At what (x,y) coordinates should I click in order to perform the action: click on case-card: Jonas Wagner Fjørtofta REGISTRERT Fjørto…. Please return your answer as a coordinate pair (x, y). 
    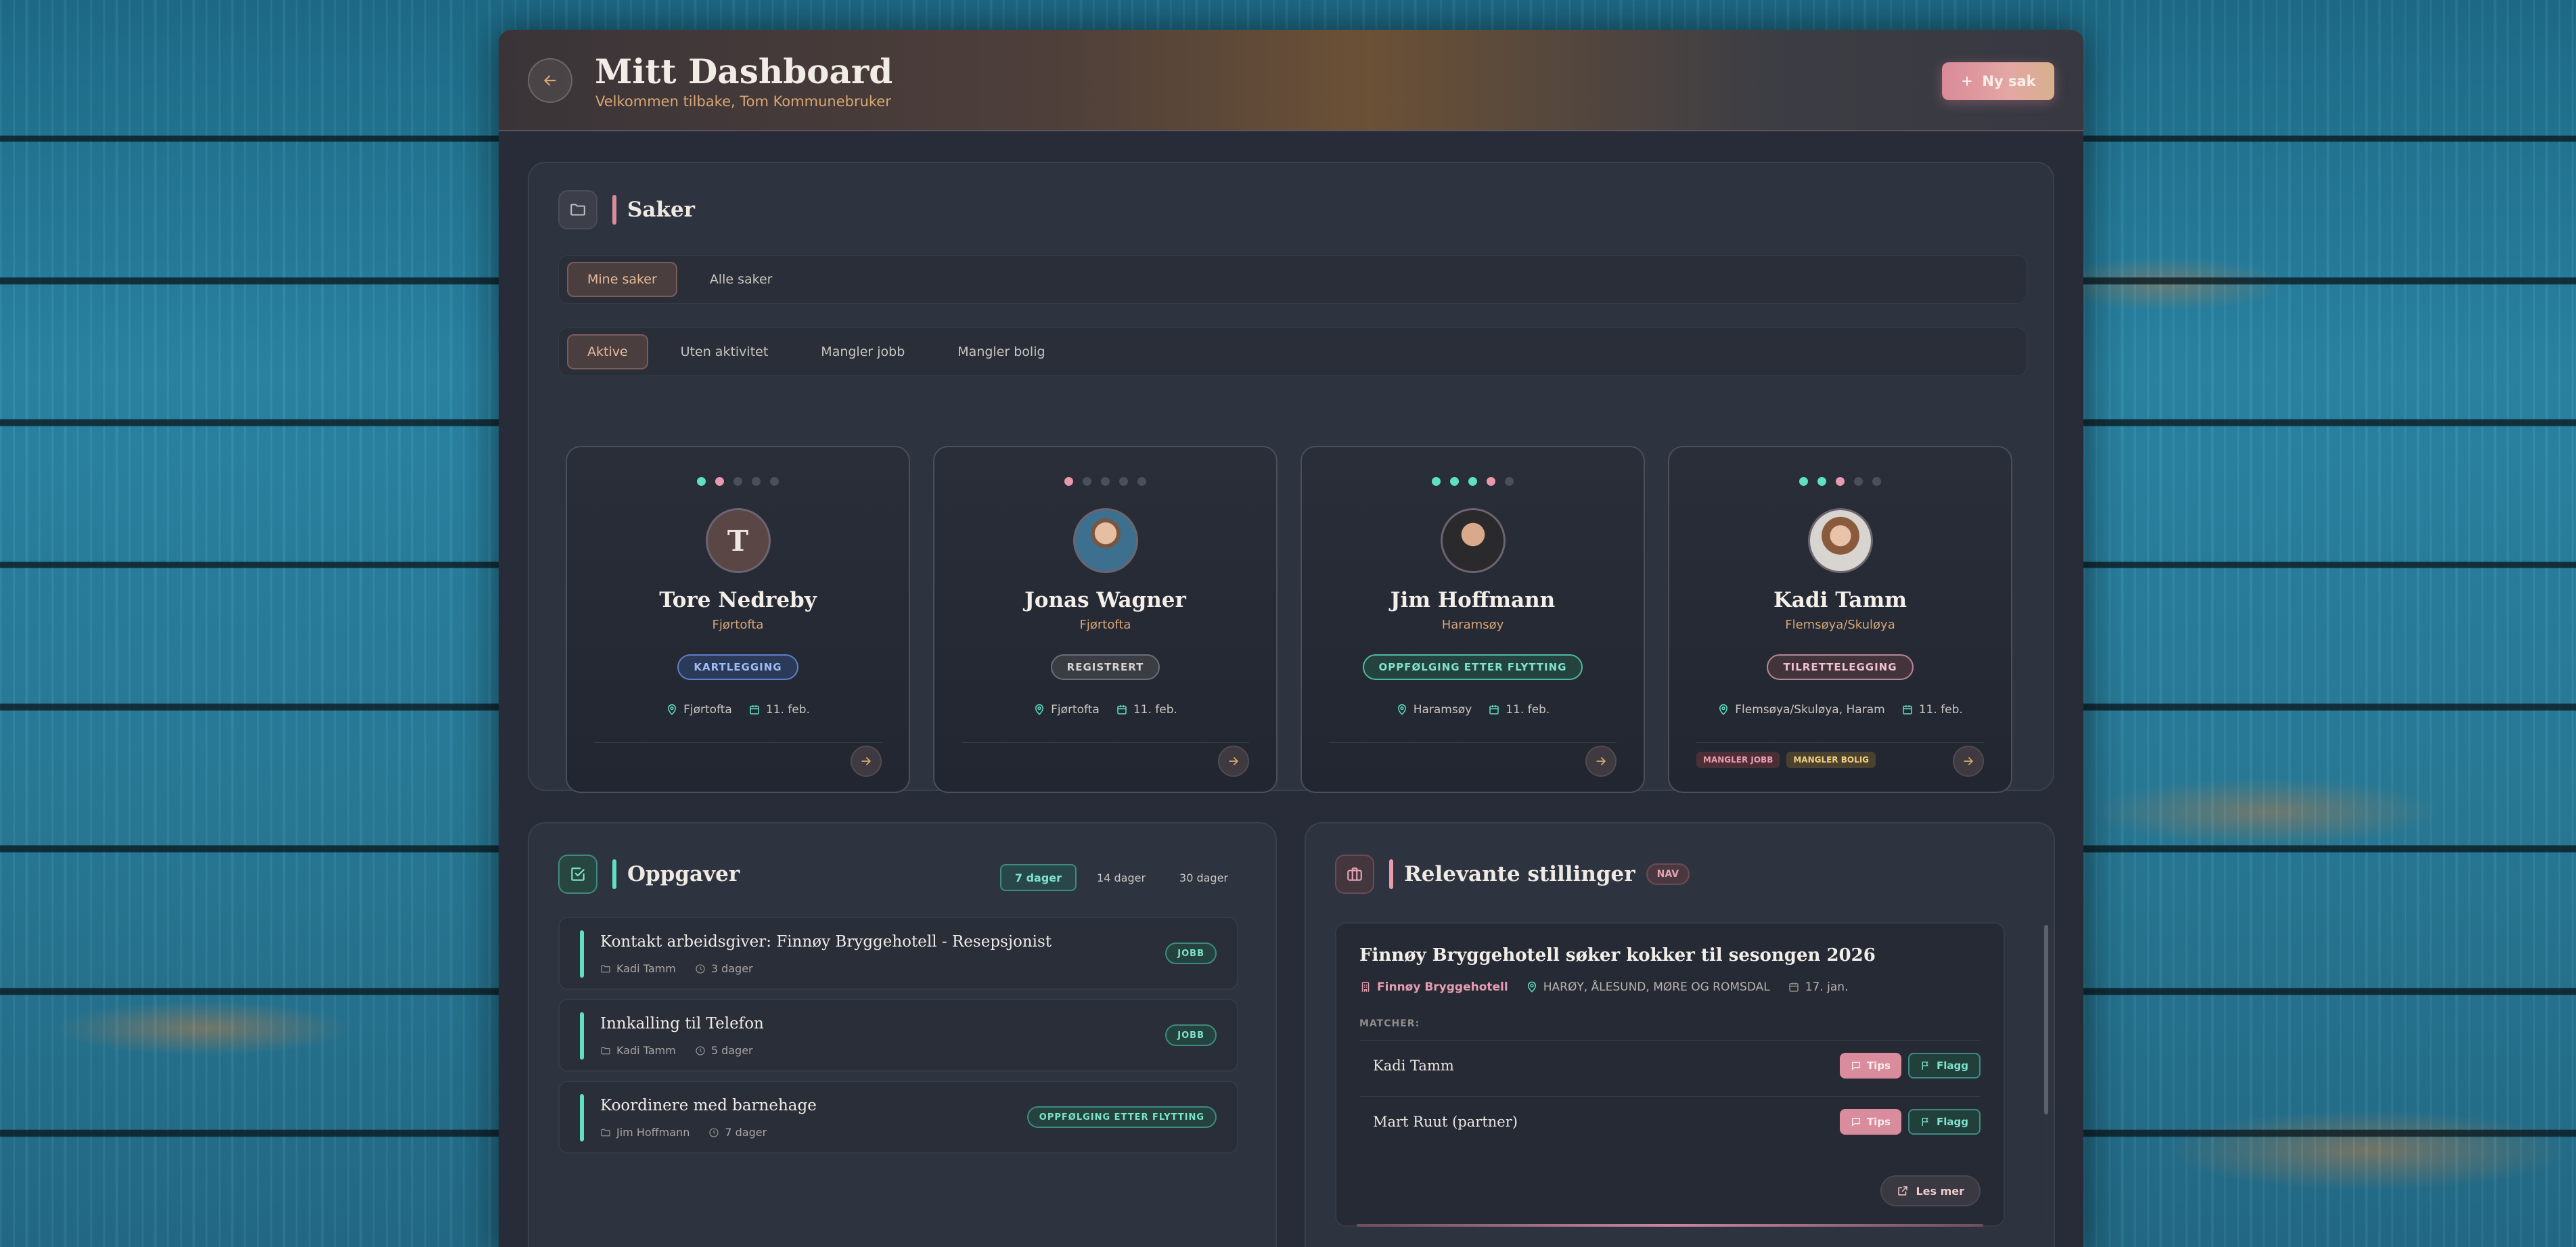
    Looking at the image, I should click on (1105, 619).